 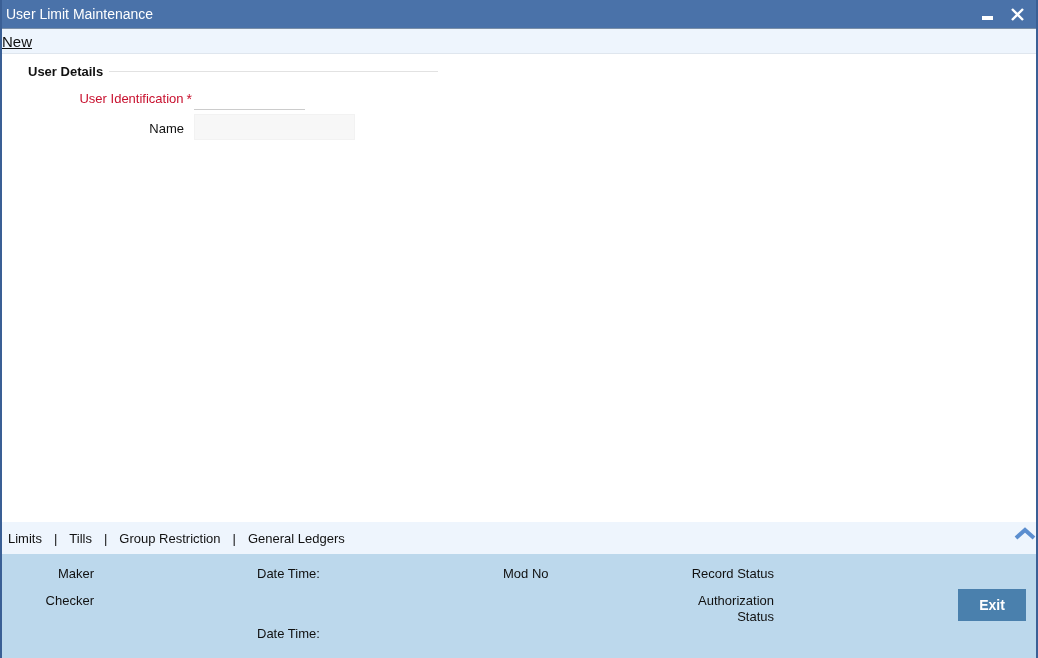 What do you see at coordinates (66, 71) in the screenshot?
I see `section-title: User Details` at bounding box center [66, 71].